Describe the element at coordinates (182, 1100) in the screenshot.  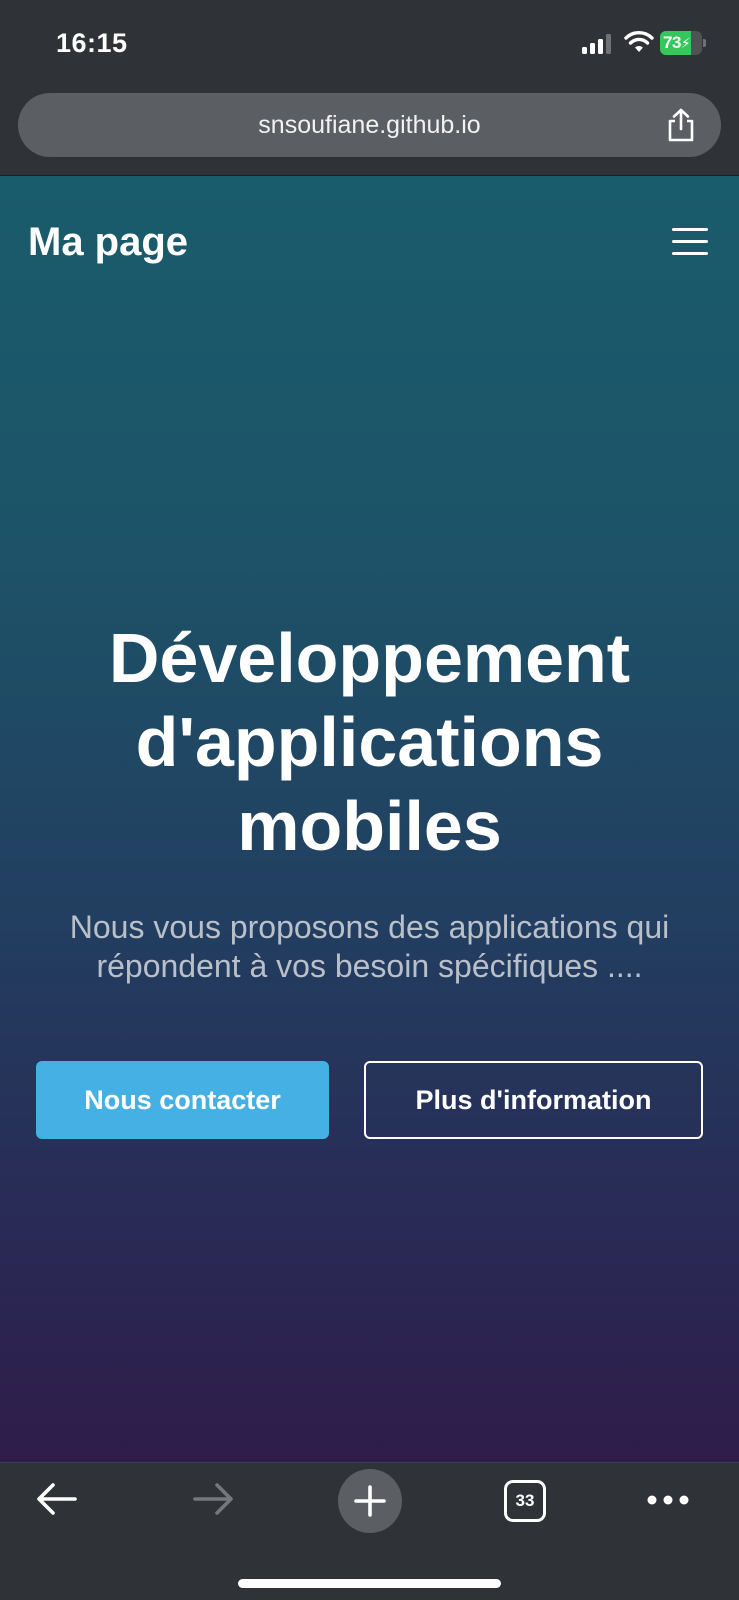
I see `contact-button: Nous contacter` at that location.